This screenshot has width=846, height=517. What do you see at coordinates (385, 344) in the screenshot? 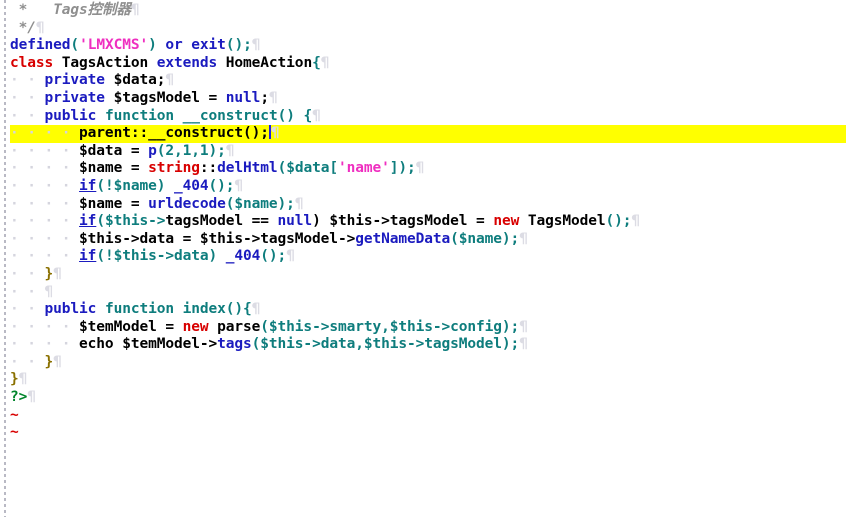
I see `code-token-punct: ($this->data,$this->tagsModel);` at bounding box center [385, 344].